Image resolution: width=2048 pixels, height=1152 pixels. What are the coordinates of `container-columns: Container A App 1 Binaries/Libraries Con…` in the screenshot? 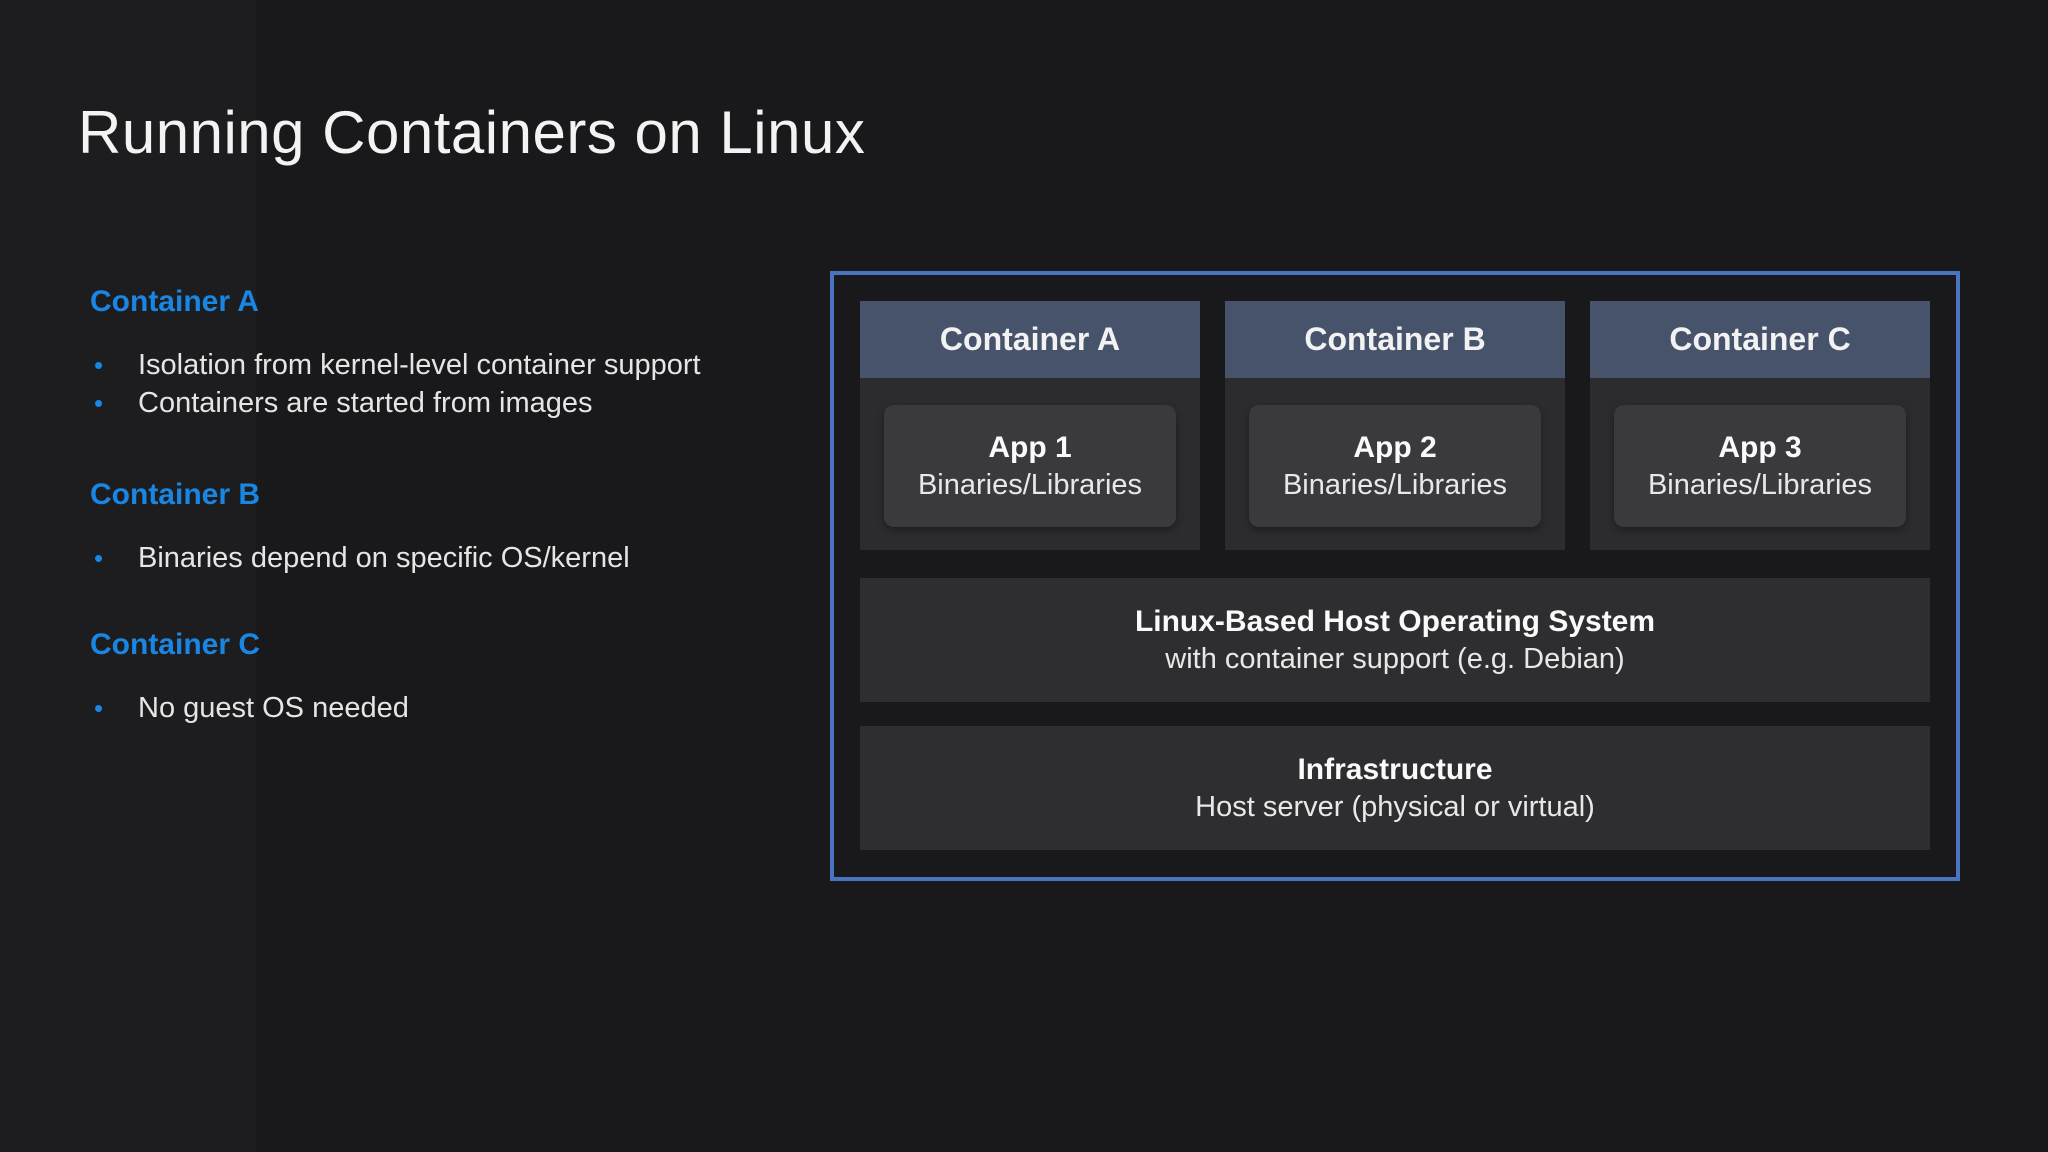 It's located at (1395, 425).